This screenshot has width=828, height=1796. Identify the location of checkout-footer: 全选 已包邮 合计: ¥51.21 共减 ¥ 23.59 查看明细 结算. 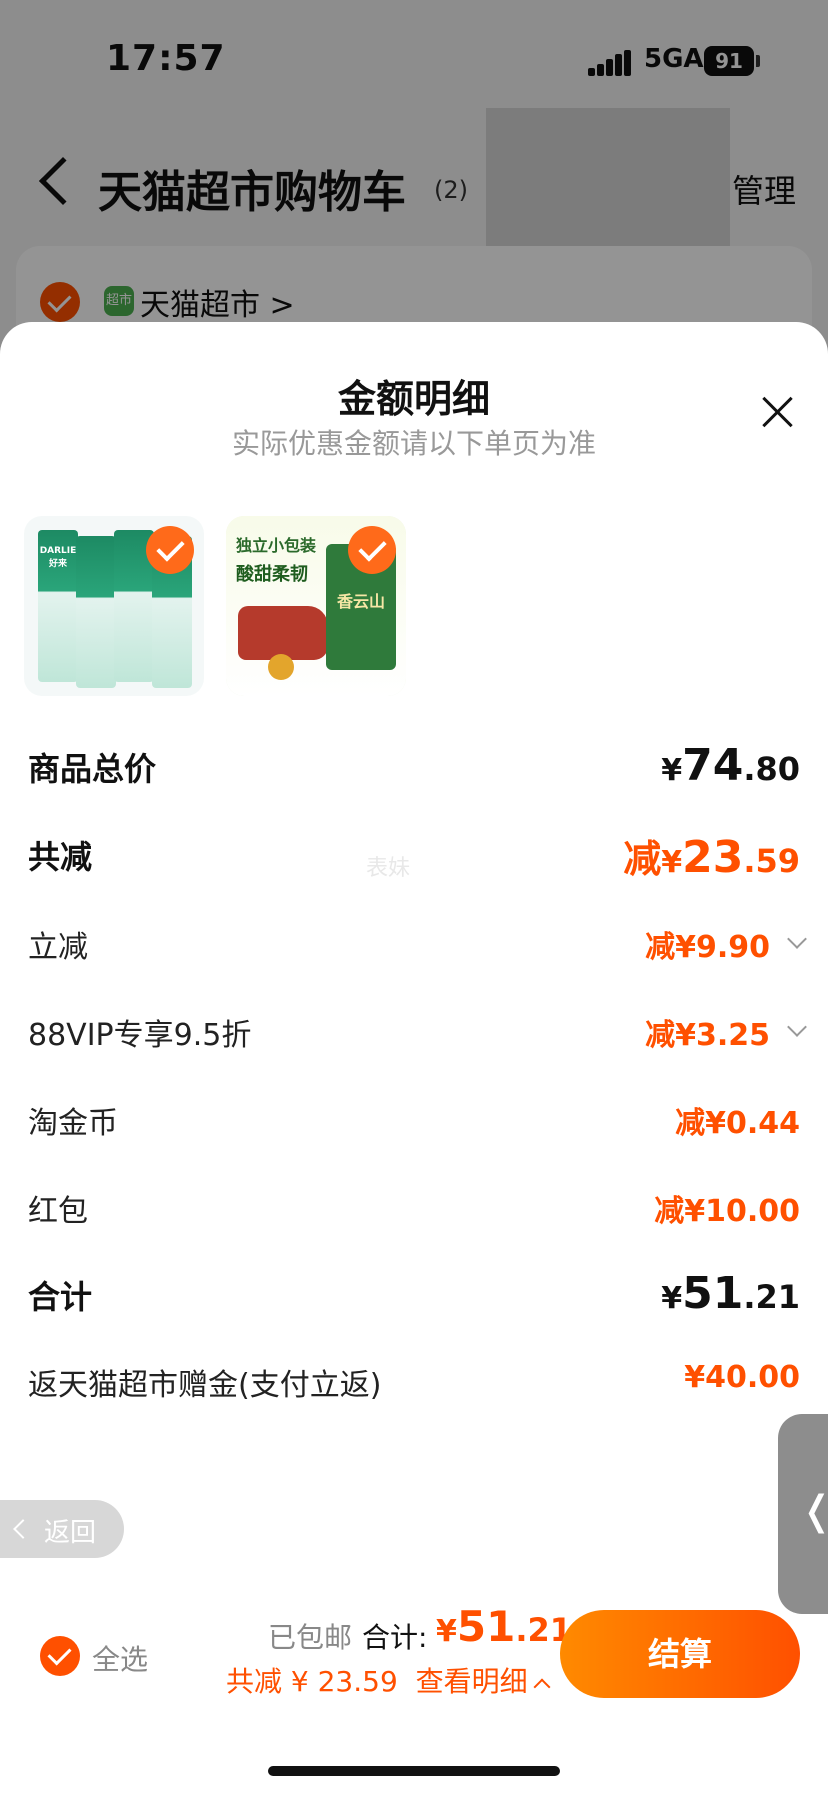
(414, 1656).